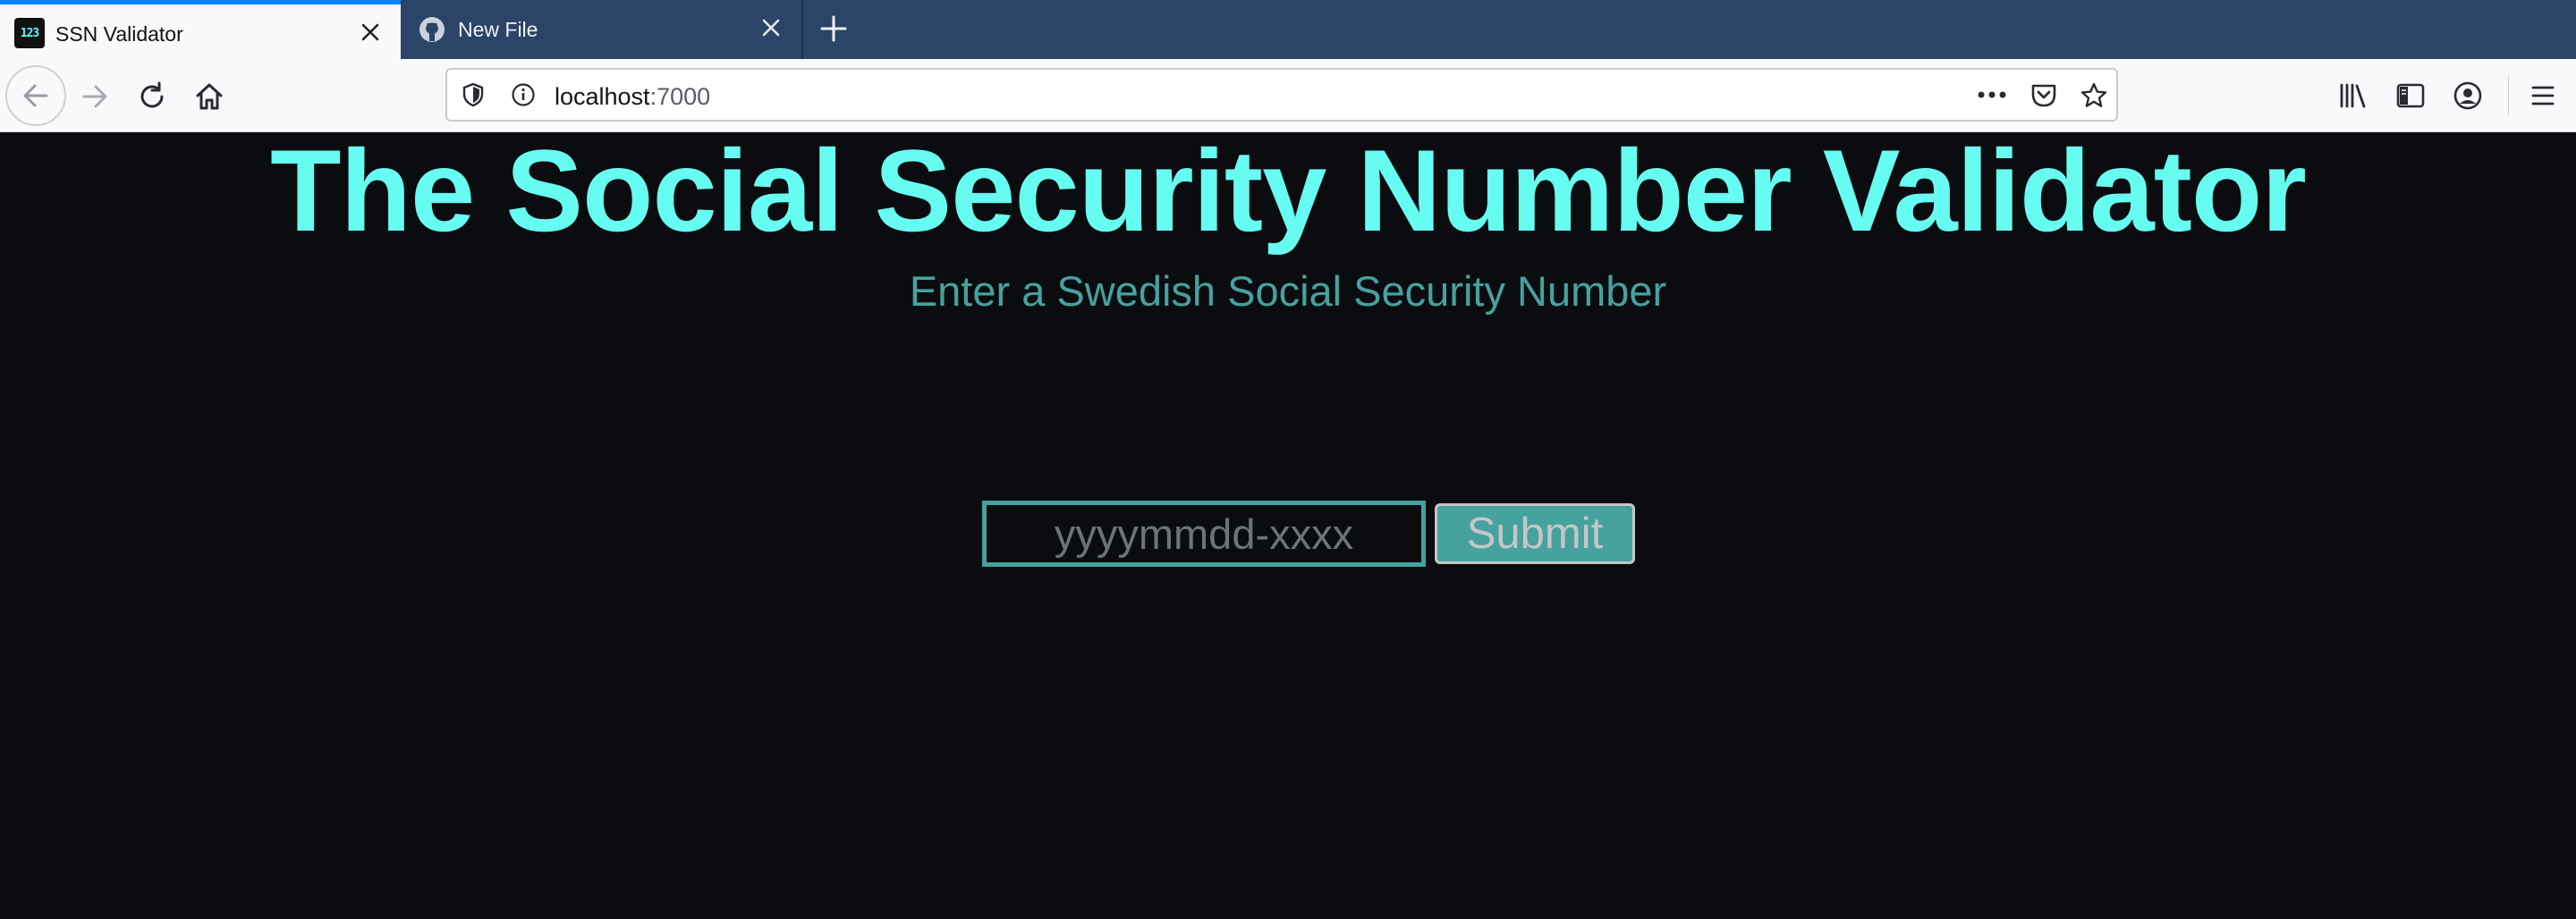  I want to click on new-tab-plus-icon, so click(834, 28).